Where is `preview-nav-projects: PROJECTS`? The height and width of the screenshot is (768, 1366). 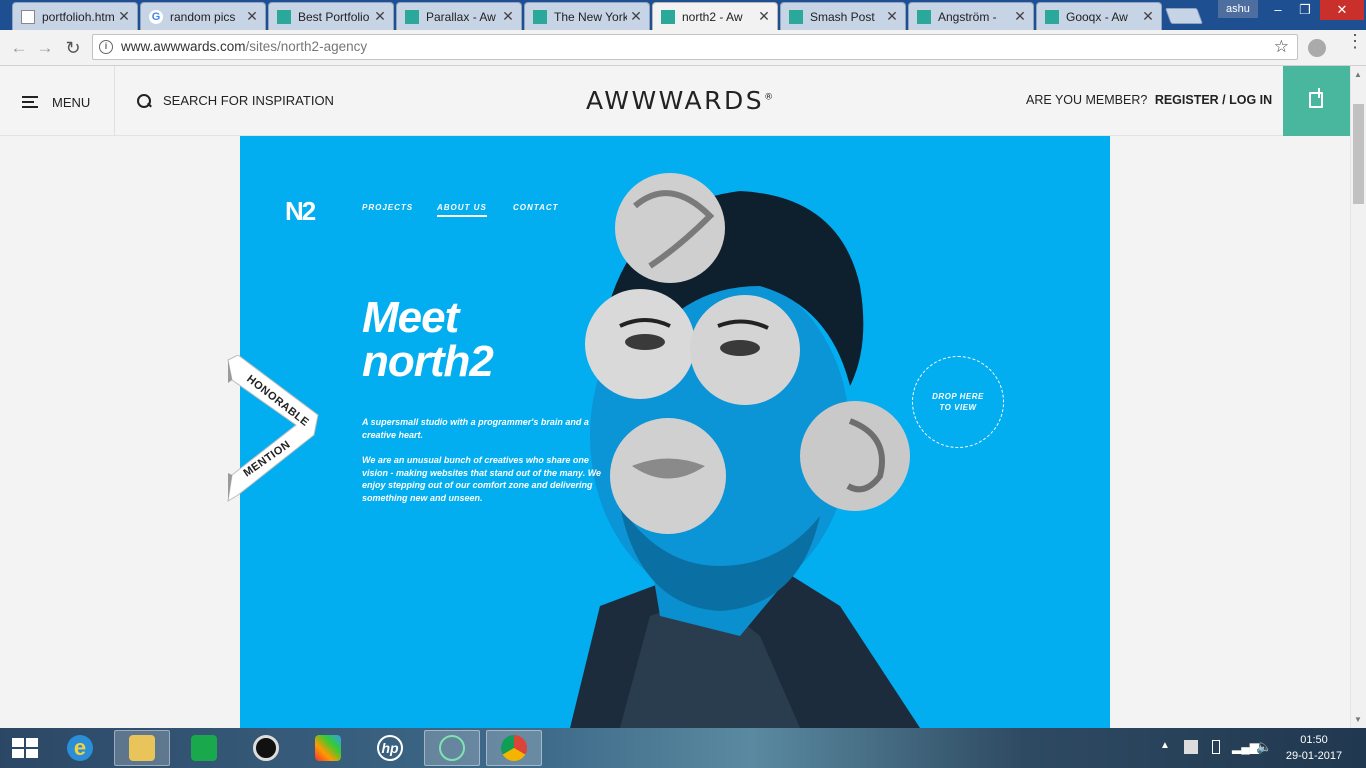
preview-nav-projects: PROJECTS is located at coordinates (387, 207).